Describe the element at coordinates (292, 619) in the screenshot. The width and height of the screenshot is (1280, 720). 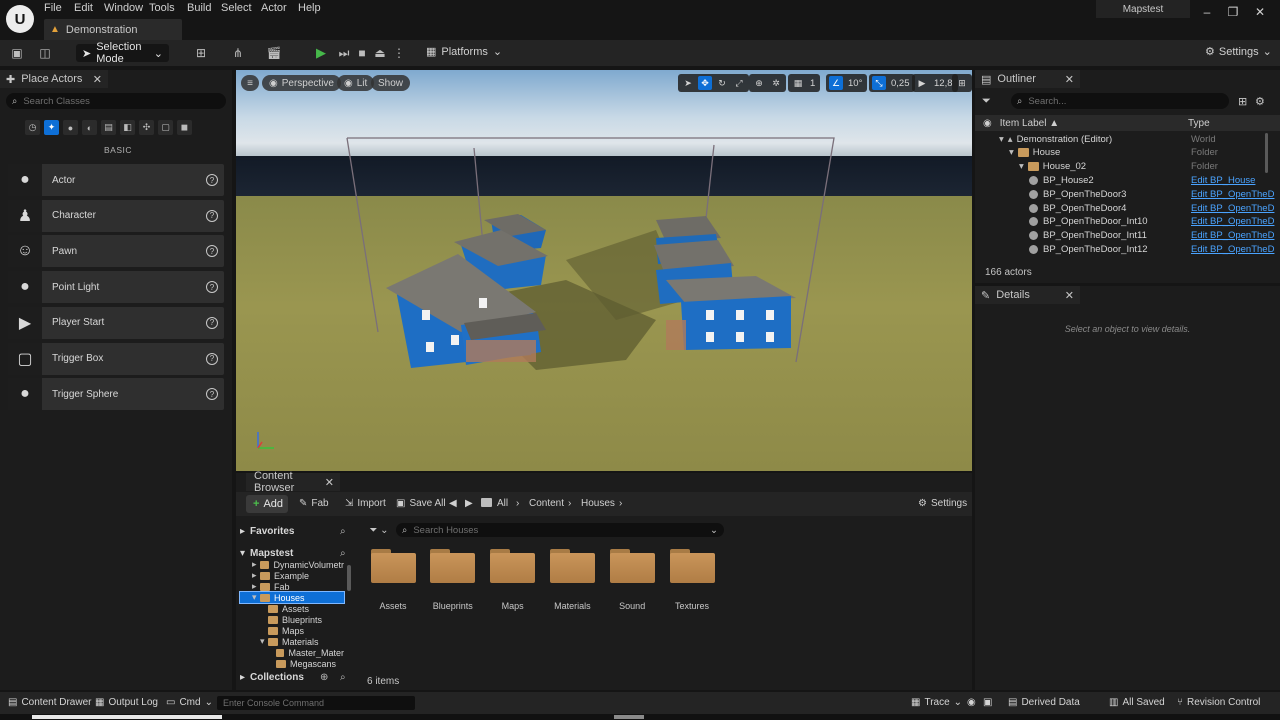
I see `source-folder: Blueprints` at that location.